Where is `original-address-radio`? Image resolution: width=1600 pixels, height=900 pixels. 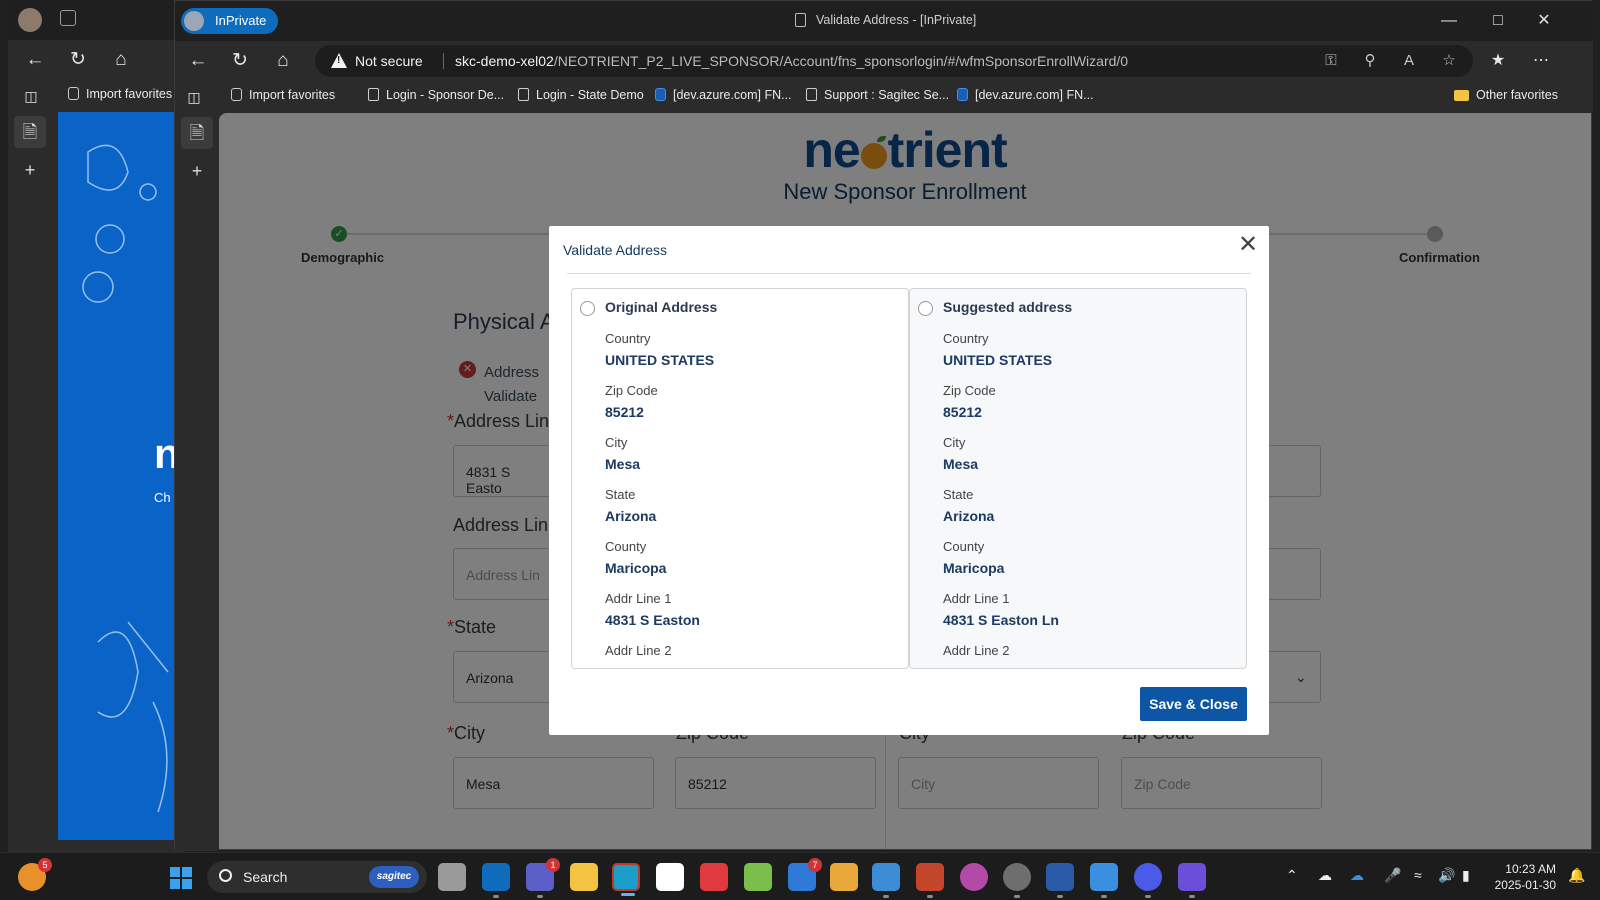
original-address-radio is located at coordinates (587, 308).